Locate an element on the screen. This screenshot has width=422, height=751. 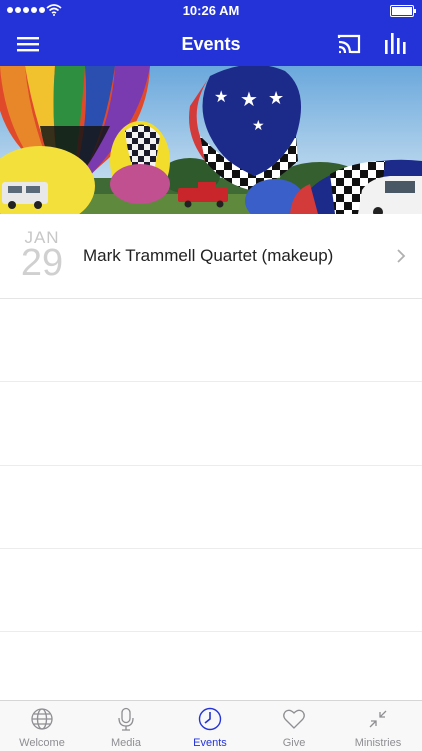
battery-icon is located at coordinates (403, 11).